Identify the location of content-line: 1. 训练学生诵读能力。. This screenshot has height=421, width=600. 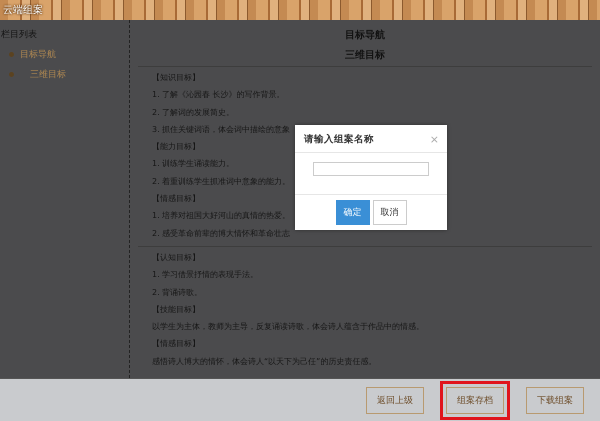
(193, 164).